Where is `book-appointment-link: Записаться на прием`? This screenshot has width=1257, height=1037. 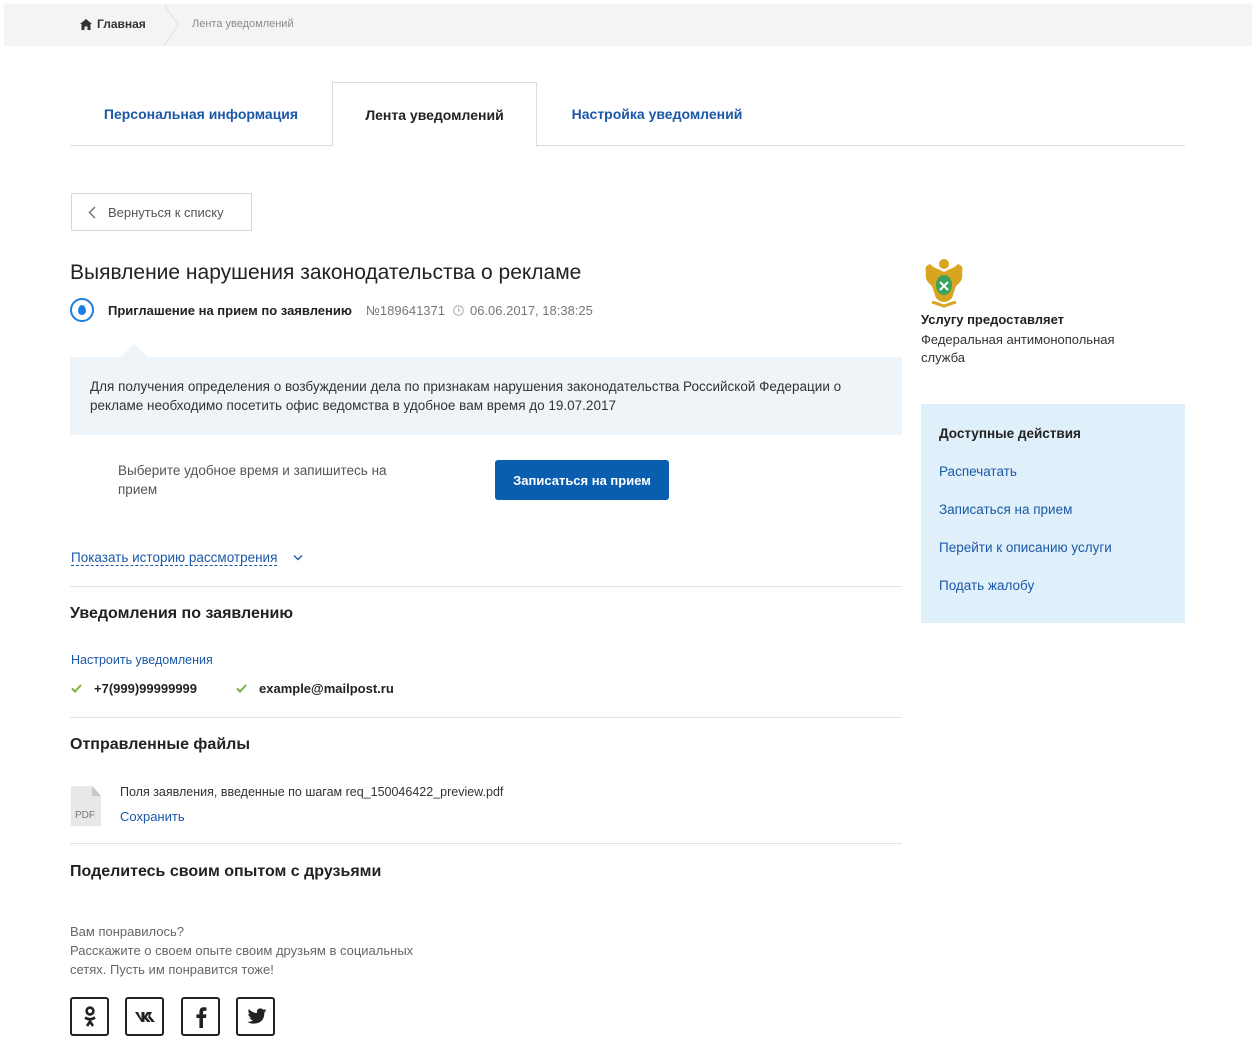
book-appointment-link: Записаться на прием is located at coordinates (1005, 509).